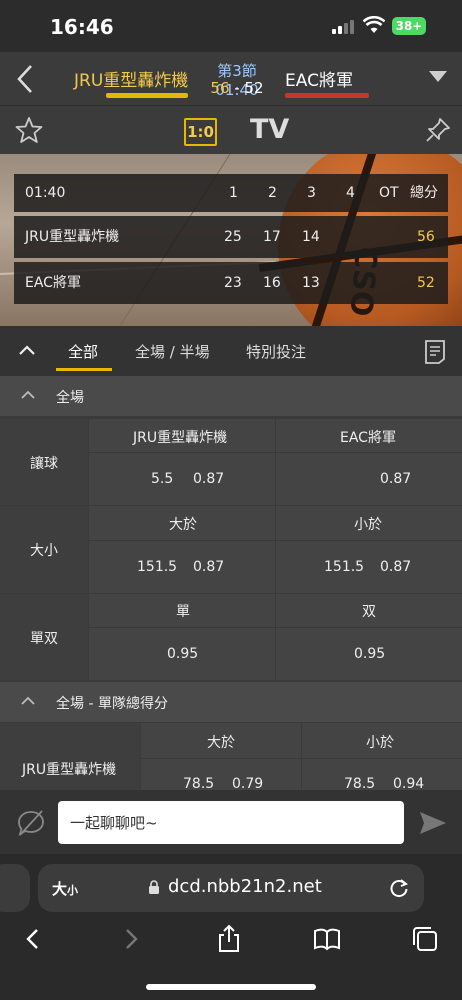  I want to click on home-team-color-bar, so click(147, 95).